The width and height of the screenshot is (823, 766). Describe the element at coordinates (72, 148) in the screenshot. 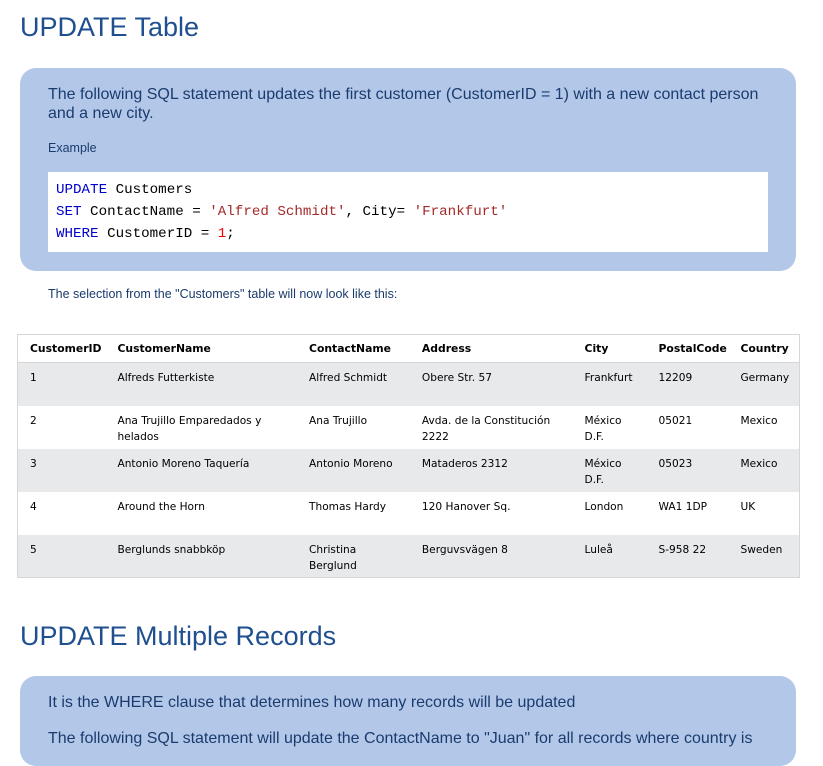

I see `example-label: Example` at that location.